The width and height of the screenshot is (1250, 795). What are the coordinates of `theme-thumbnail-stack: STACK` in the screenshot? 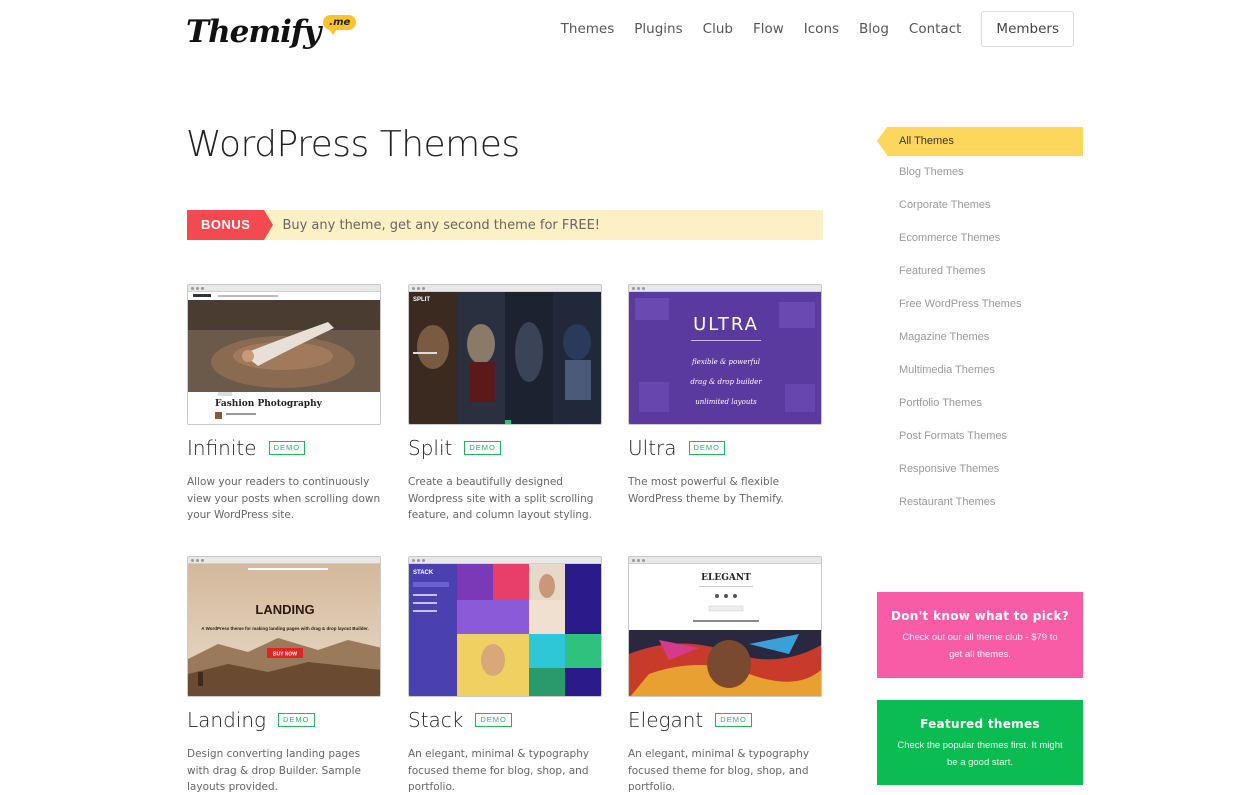 It's located at (505, 626).